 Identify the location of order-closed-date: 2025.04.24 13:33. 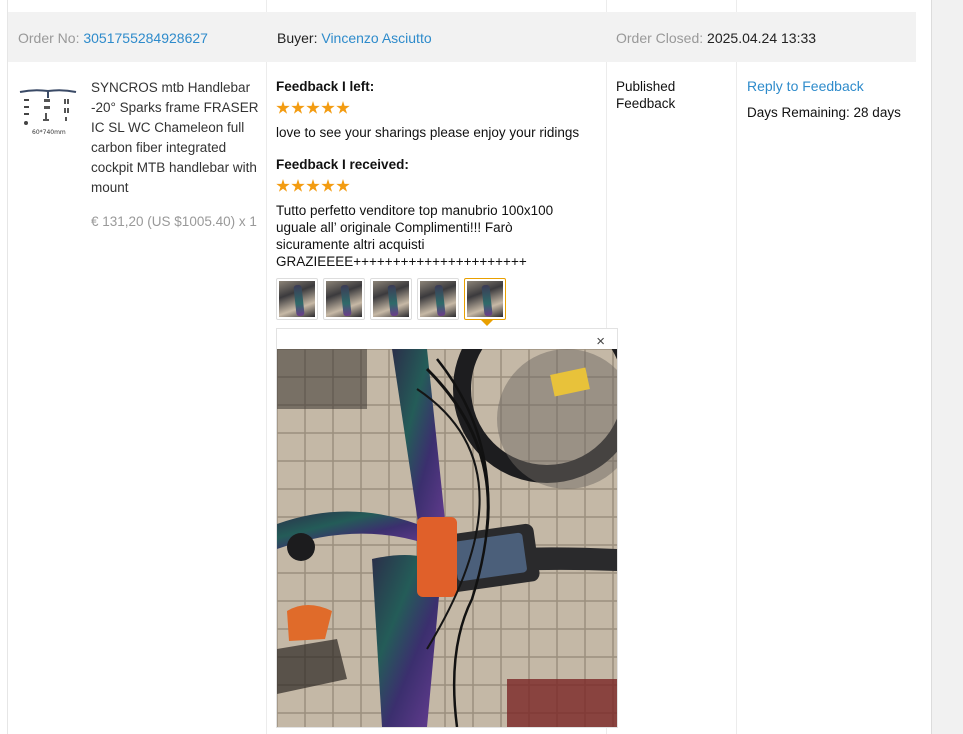
(762, 38).